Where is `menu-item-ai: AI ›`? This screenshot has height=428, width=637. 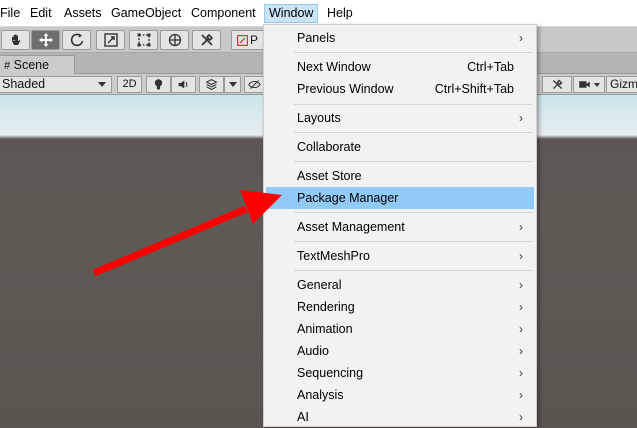 menu-item-ai: AI › is located at coordinates (400, 417).